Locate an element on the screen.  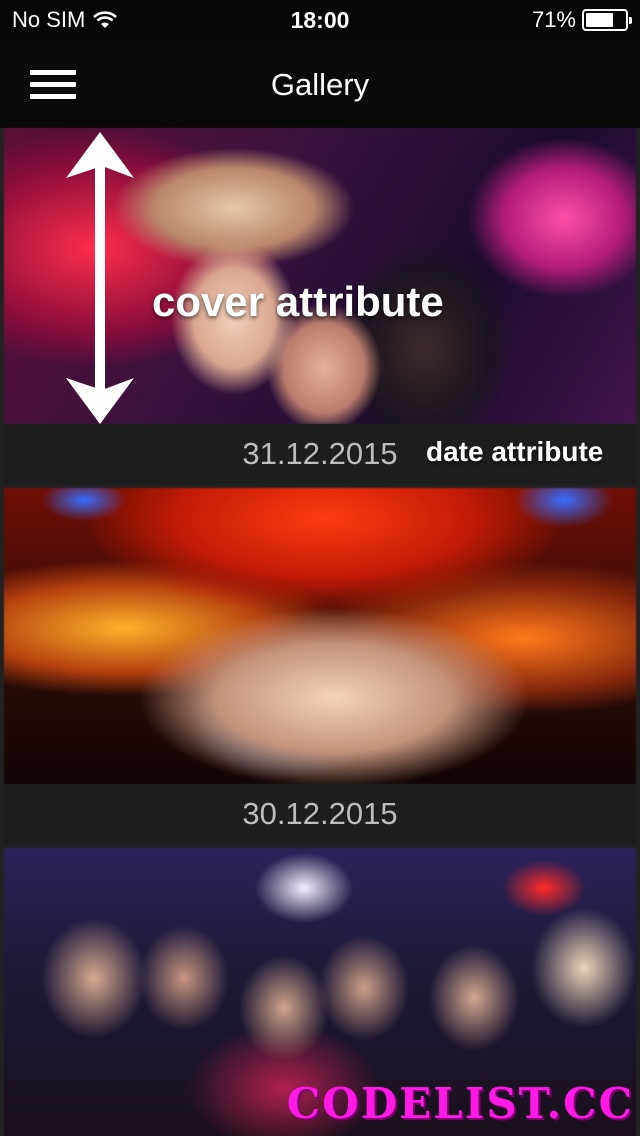
date-attribute-label: date attribute is located at coordinates (515, 451).